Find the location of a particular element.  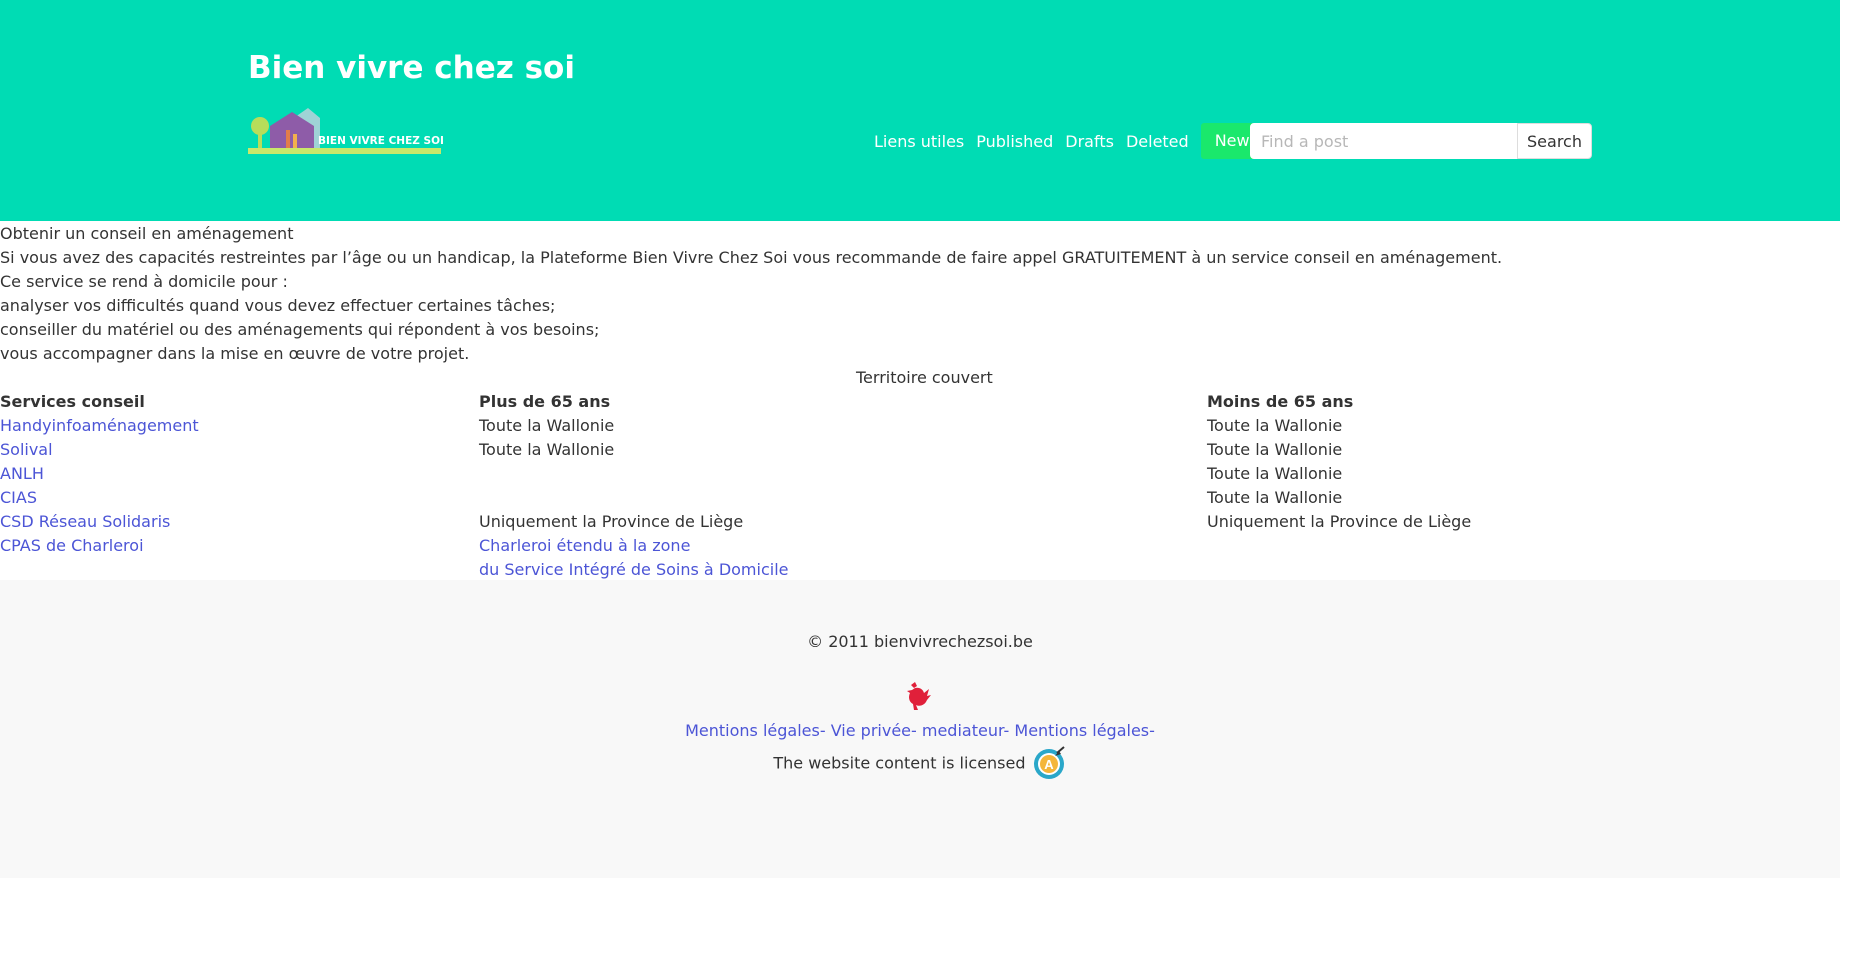

service-link: Solival is located at coordinates (26, 449).